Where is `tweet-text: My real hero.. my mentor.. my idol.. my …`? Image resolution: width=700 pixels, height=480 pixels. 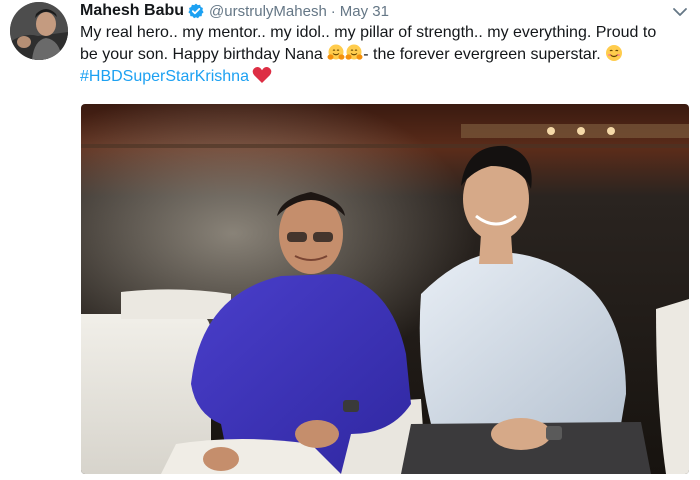
tweet-text: My real hero.. my mentor.. my idol.. my … is located at coordinates (387, 55).